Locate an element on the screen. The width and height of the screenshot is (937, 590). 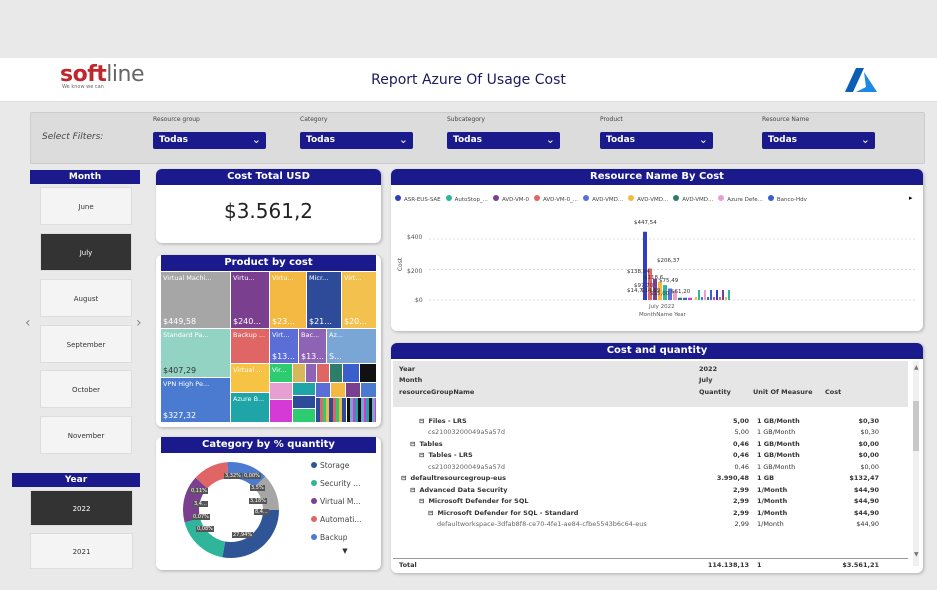
table-row: ⊟ Advanced Data Security 2,99 1/Month $44,90 is located at coordinates (639, 490).